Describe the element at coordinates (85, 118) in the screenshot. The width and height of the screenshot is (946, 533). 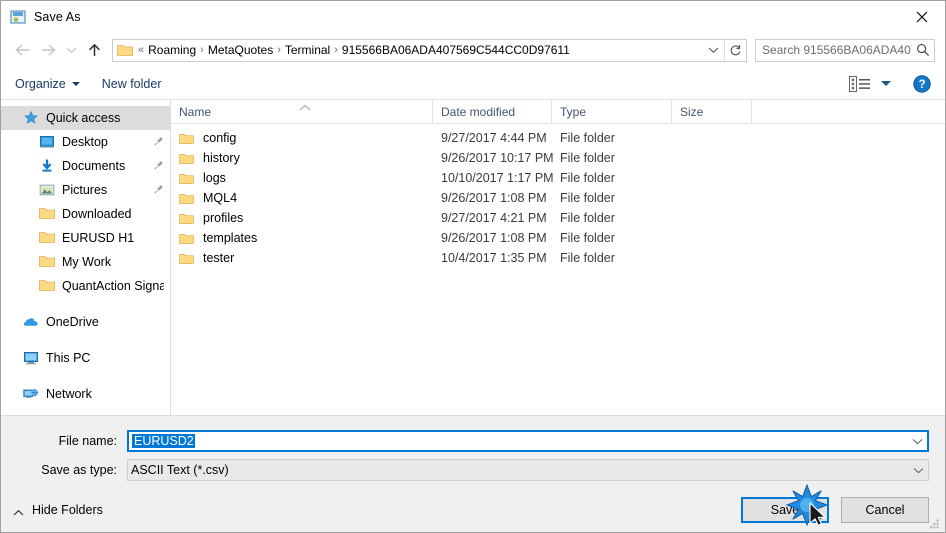
I see `sidebar-item-quick-access: Quick access` at that location.